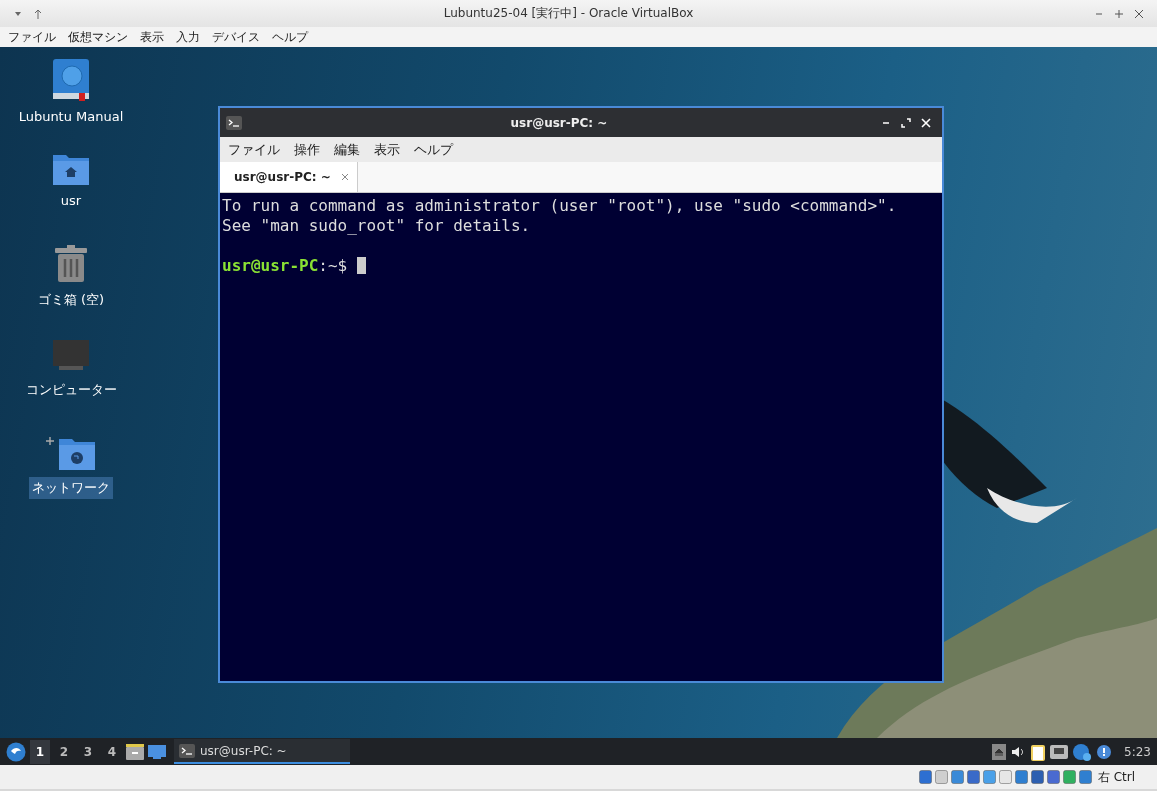 This screenshot has height=791, width=1157. What do you see at coordinates (40, 751) in the screenshot?
I see `workspace-button: 1` at bounding box center [40, 751].